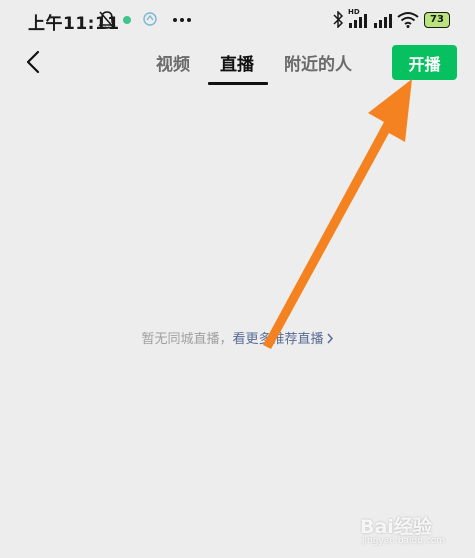 The height and width of the screenshot is (558, 475). I want to click on watermark-subtext: jingyan.baidu.com, so click(404, 541).